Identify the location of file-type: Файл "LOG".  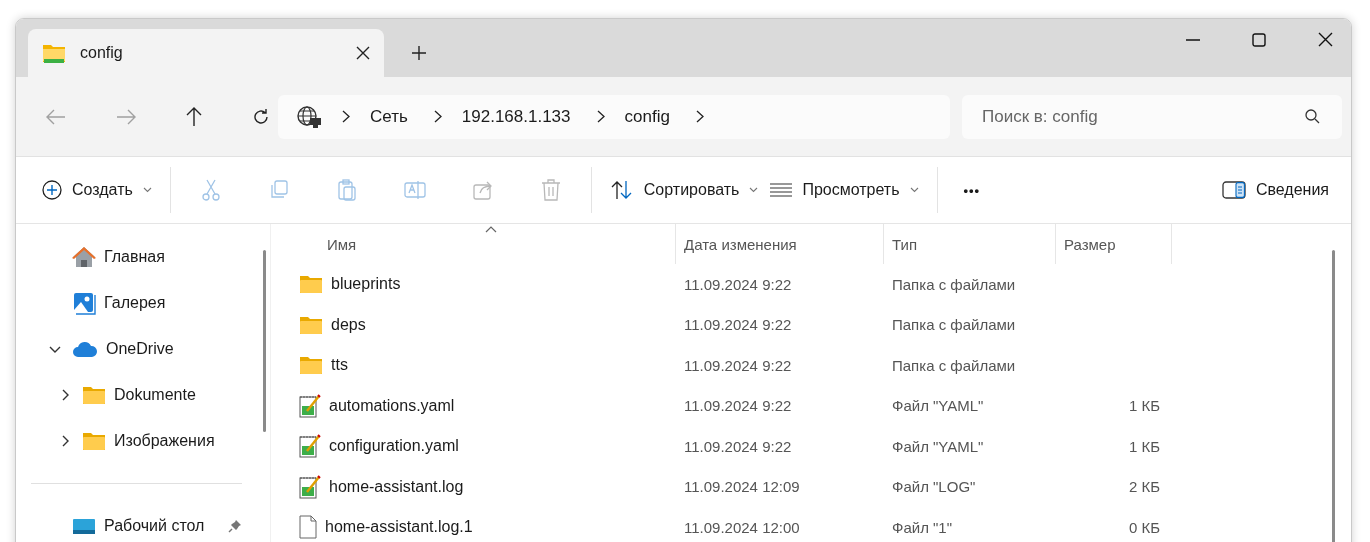
(934, 487).